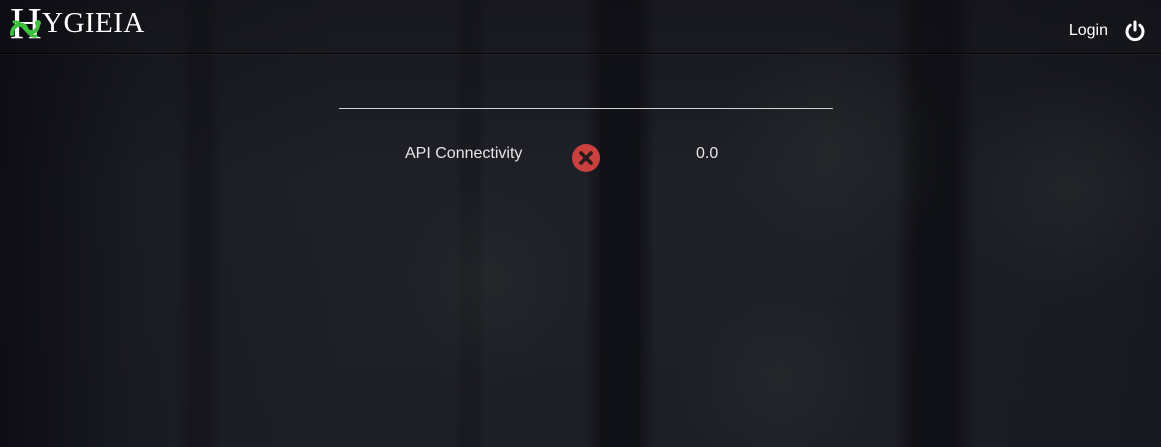 This screenshot has height=447, width=1161. I want to click on top-navbar: H YGIEIA Login, so click(580, 27).